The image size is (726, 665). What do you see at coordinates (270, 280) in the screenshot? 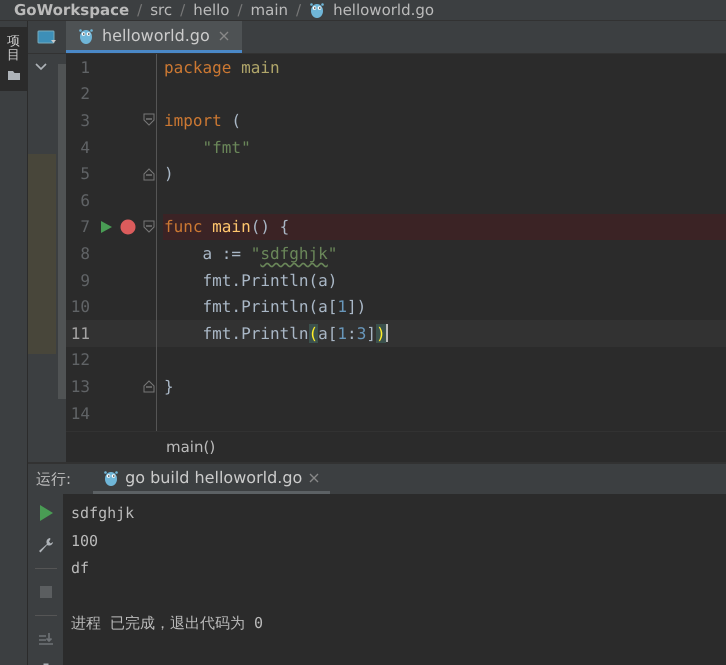
I see `code-line: fmt.Println(a)` at bounding box center [270, 280].